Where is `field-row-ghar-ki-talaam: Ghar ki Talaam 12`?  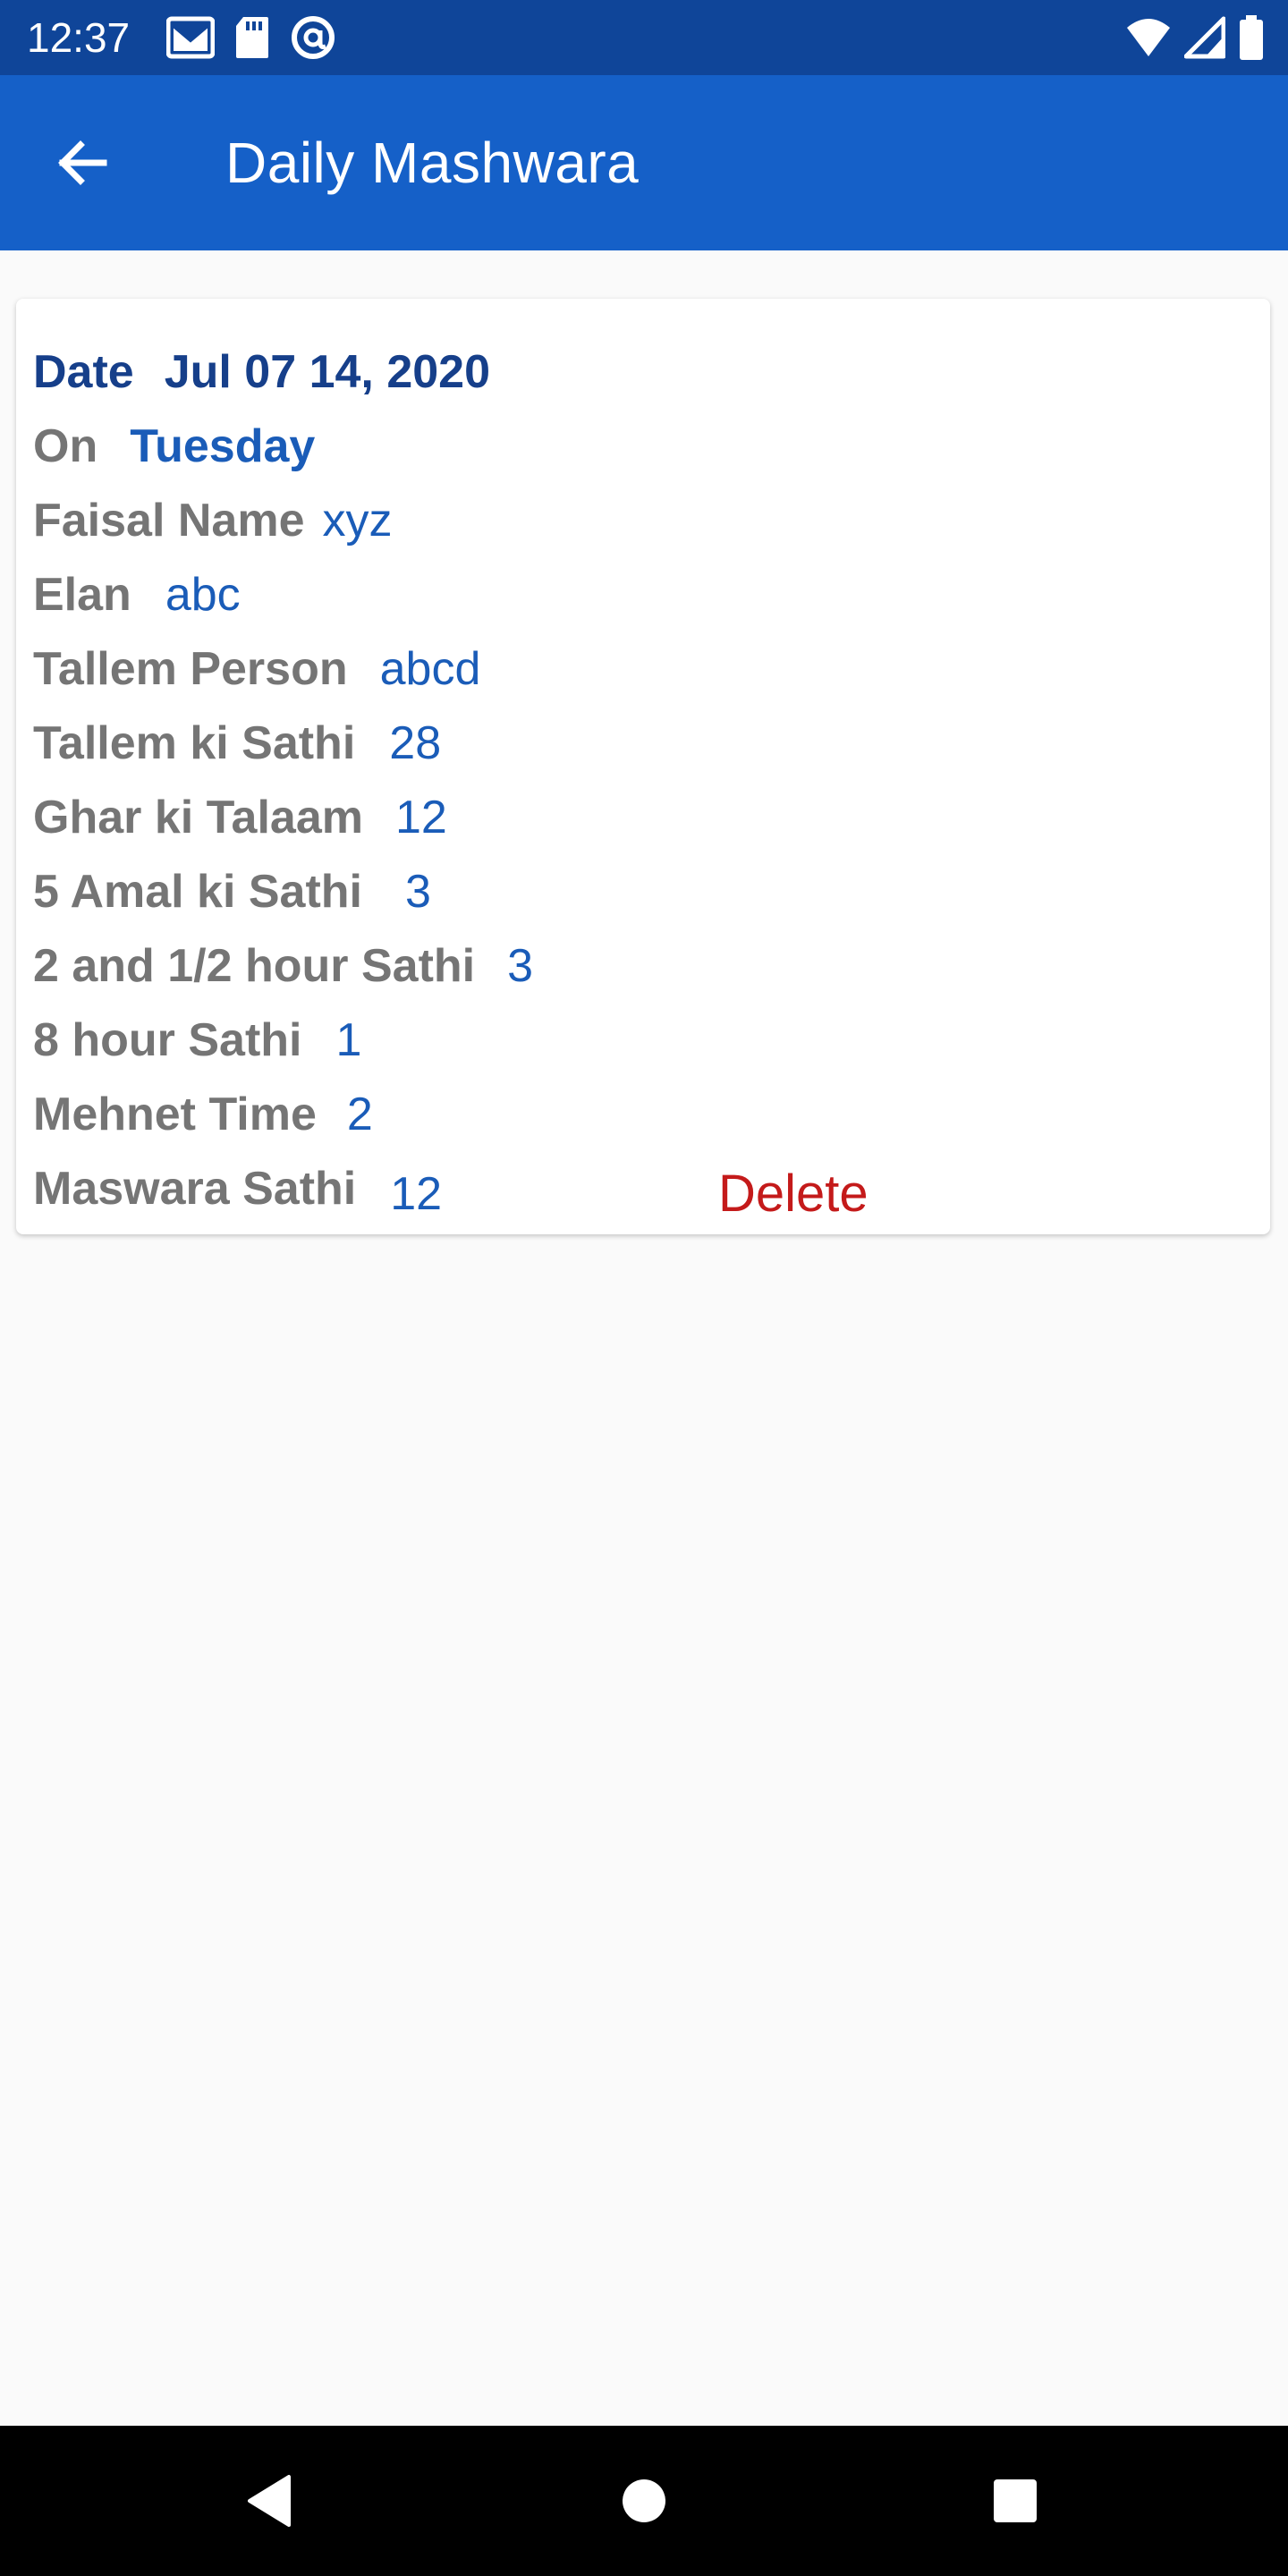
field-row-ghar-ki-talaam: Ghar ki Talaam 12 is located at coordinates (240, 817).